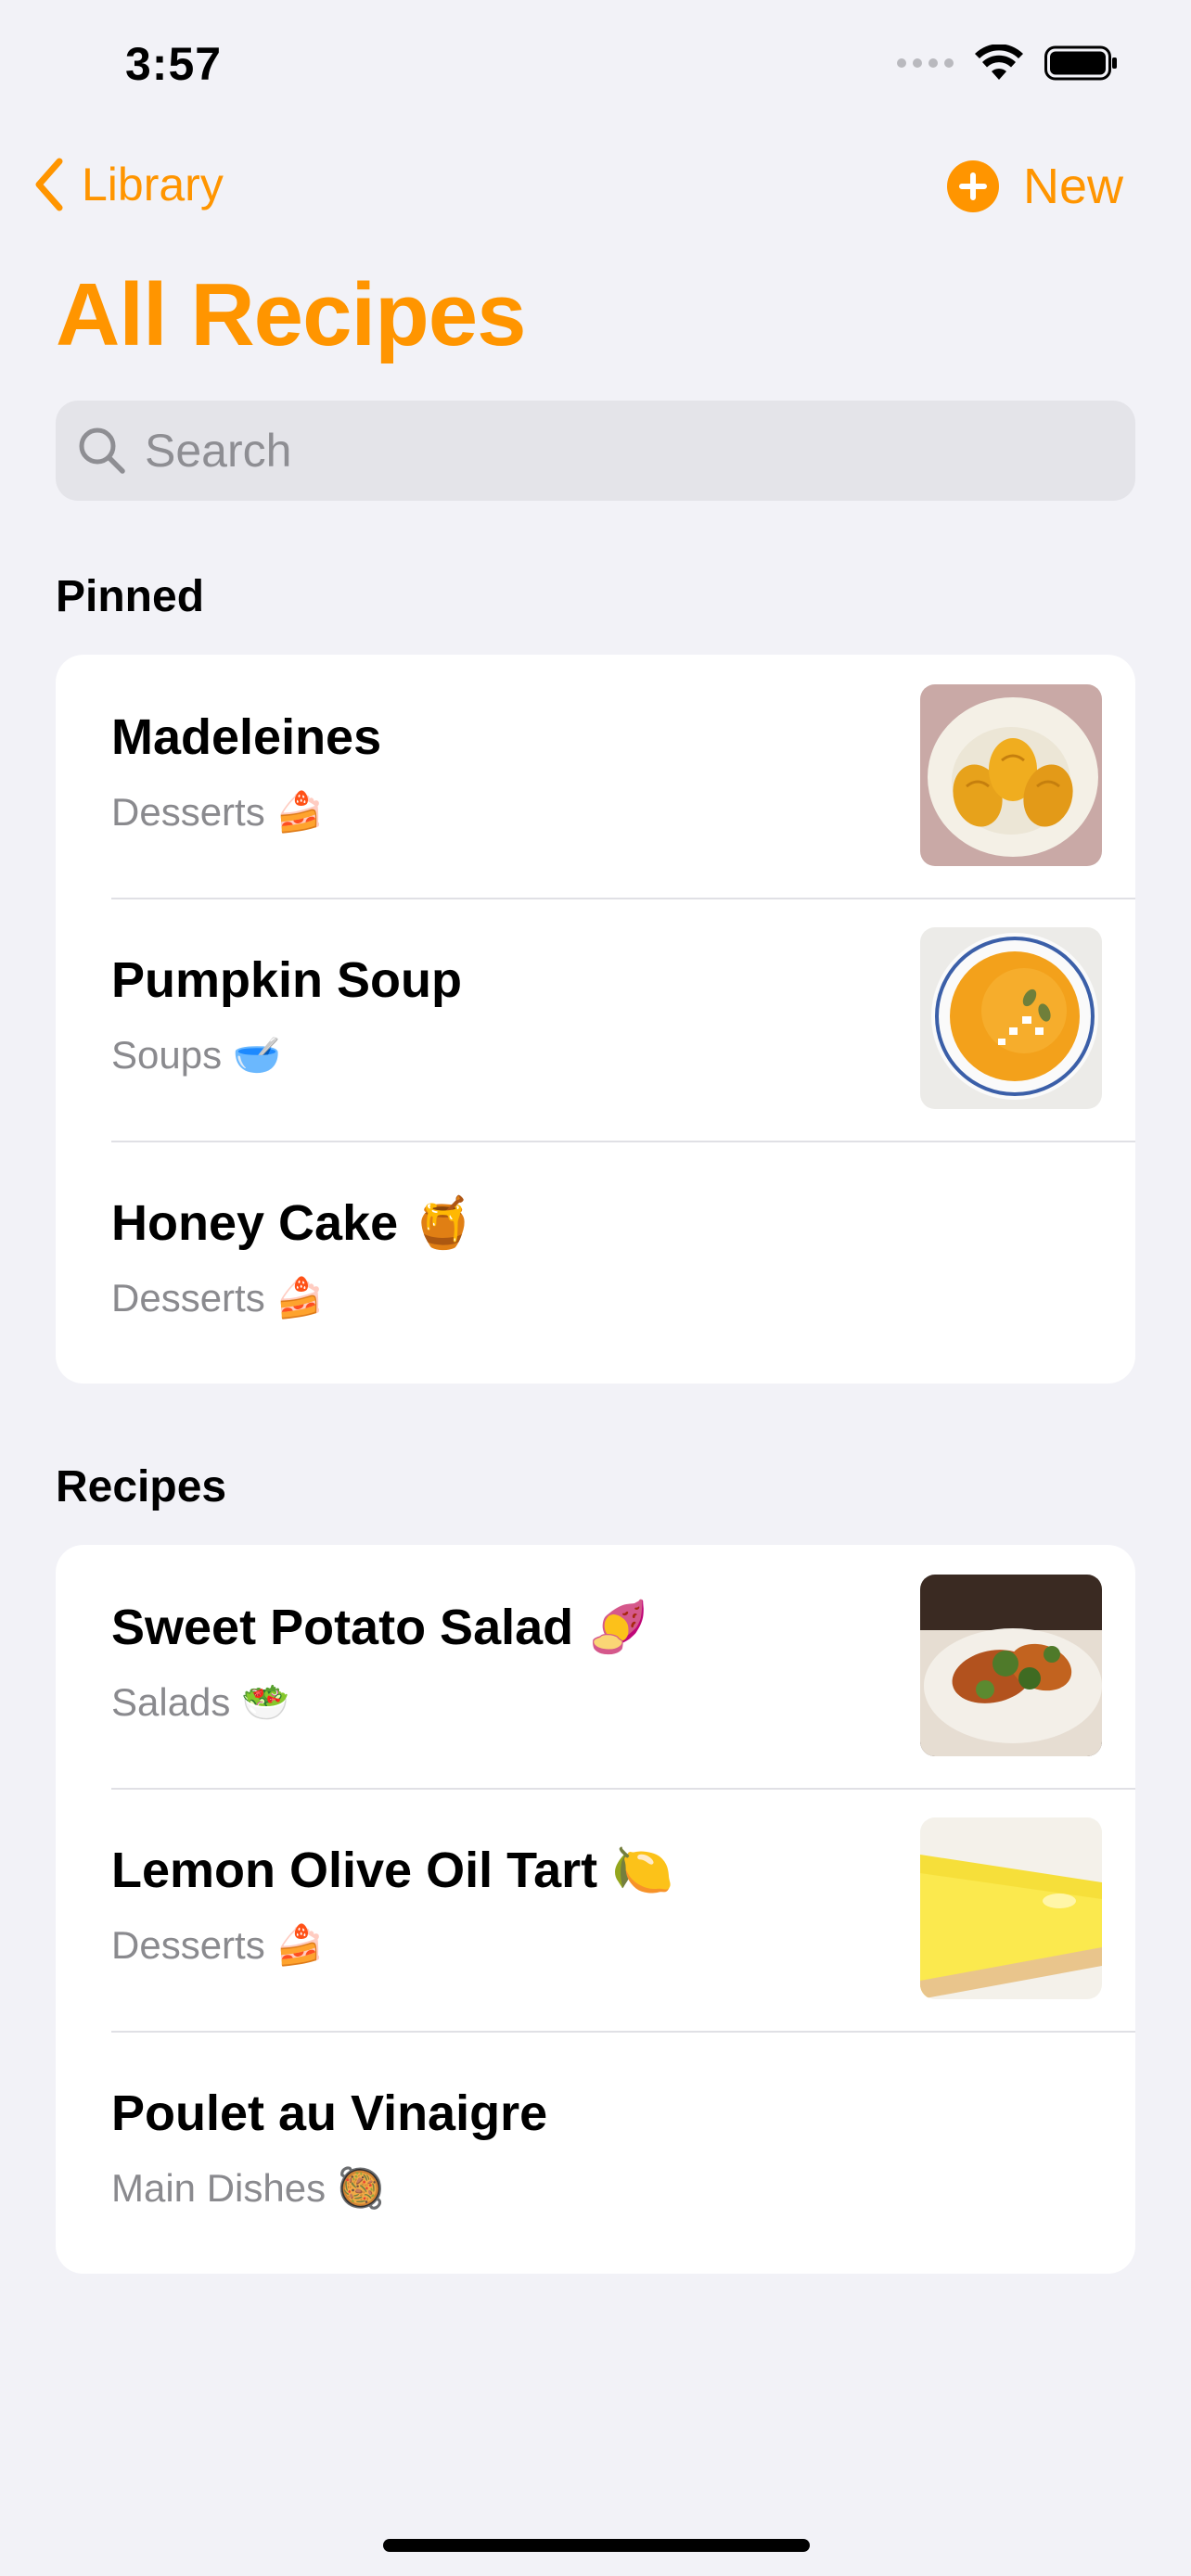 The image size is (1191, 2576). What do you see at coordinates (1011, 775) in the screenshot?
I see `madeleines-thumbnail` at bounding box center [1011, 775].